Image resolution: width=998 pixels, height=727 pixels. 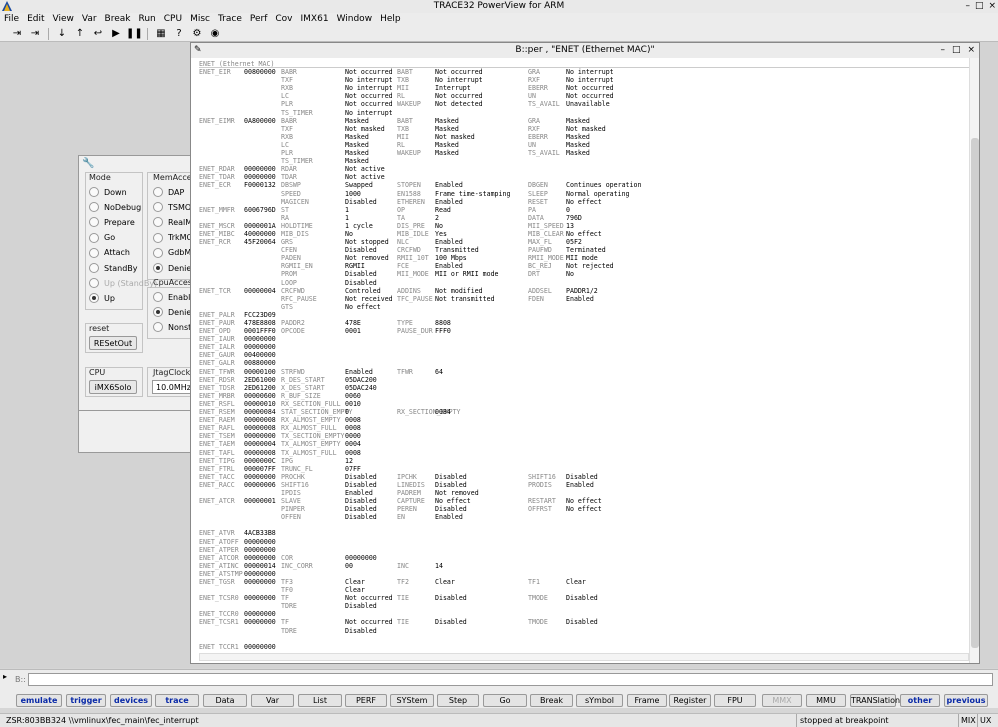 What do you see at coordinates (260, 380) in the screenshot?
I see `register-value: 2ED61000` at bounding box center [260, 380].